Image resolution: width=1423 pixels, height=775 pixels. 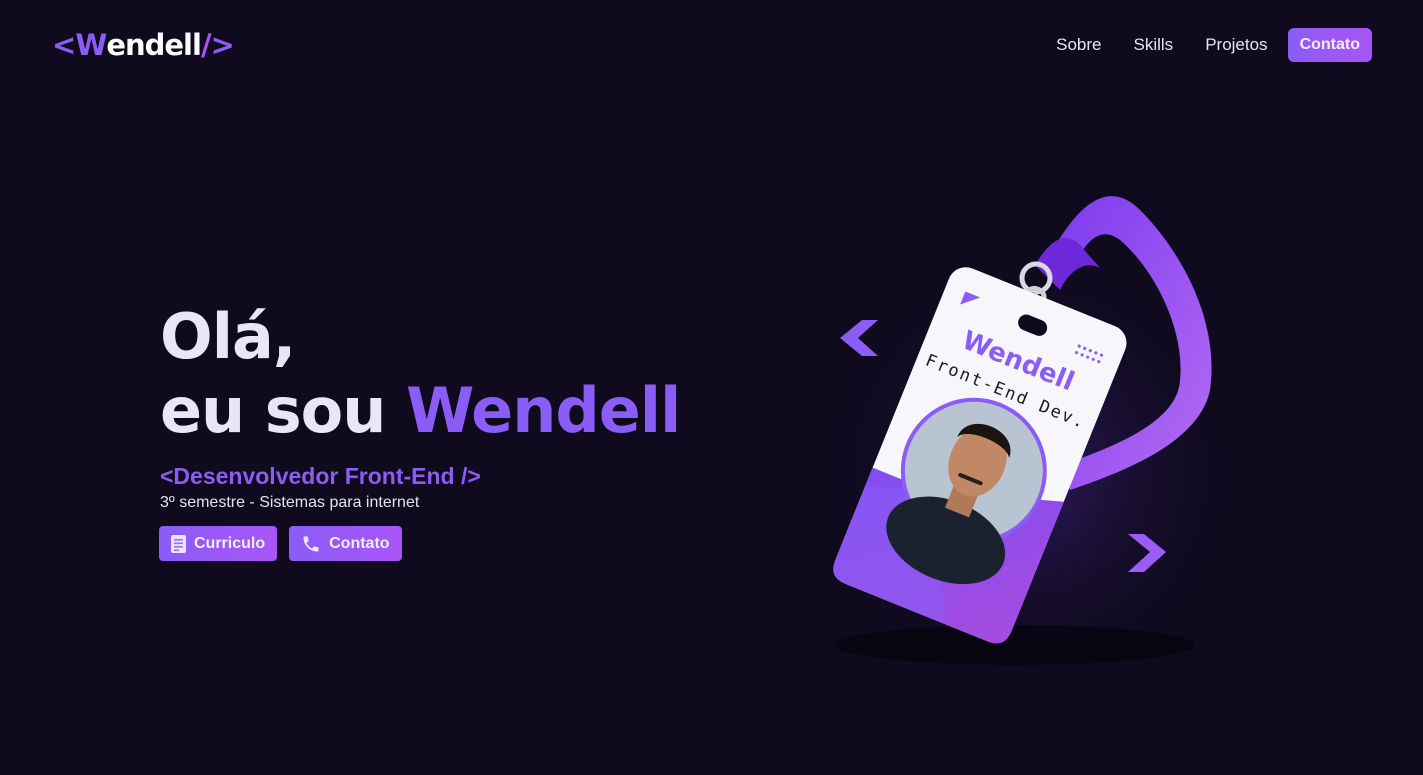 I want to click on logo-initial: W, so click(x=91, y=45).